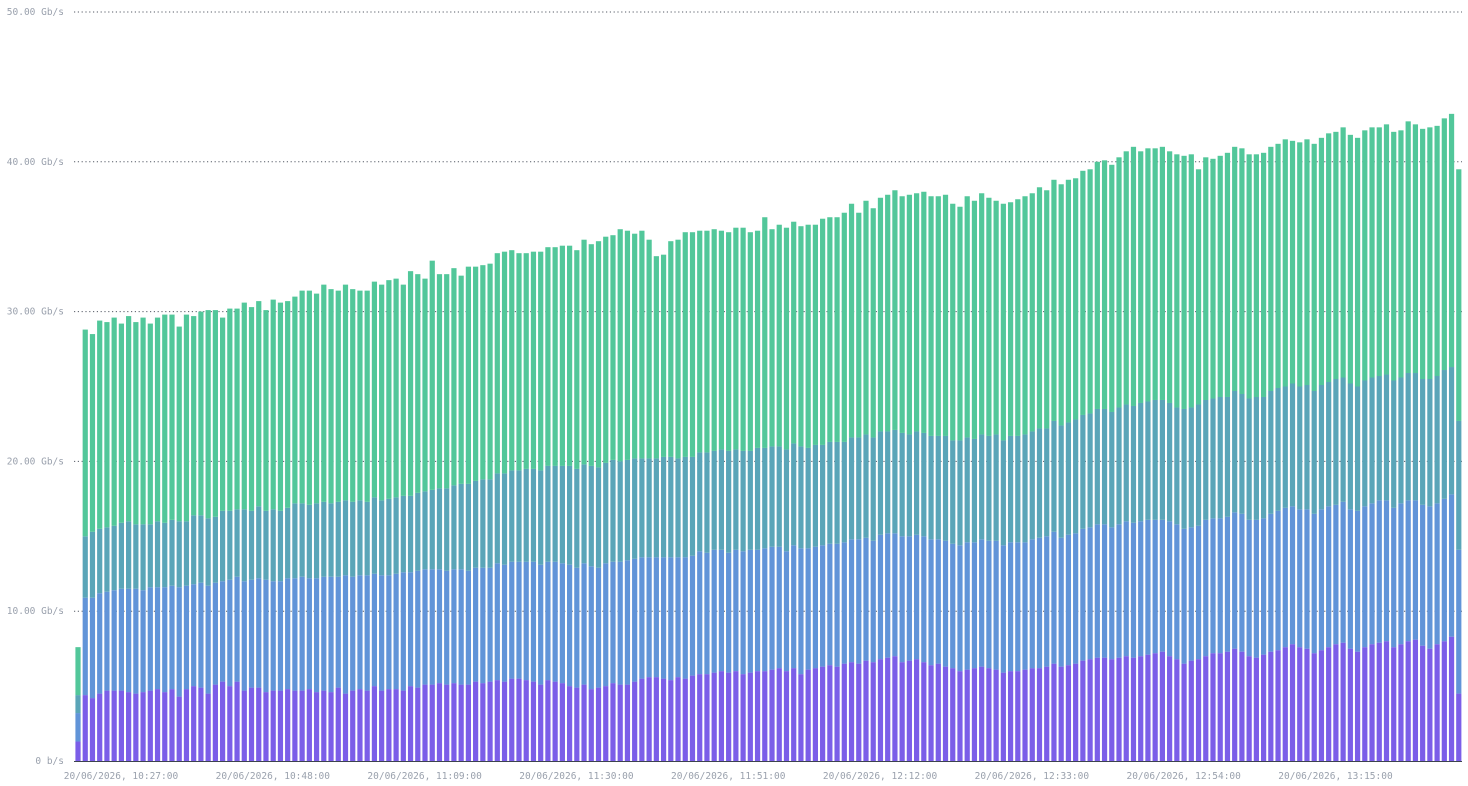 Image resolution: width=1468 pixels, height=786 pixels. What do you see at coordinates (424, 776) in the screenshot?
I see `x-tick-label: 20/06/2026, 11:09:00` at bounding box center [424, 776].